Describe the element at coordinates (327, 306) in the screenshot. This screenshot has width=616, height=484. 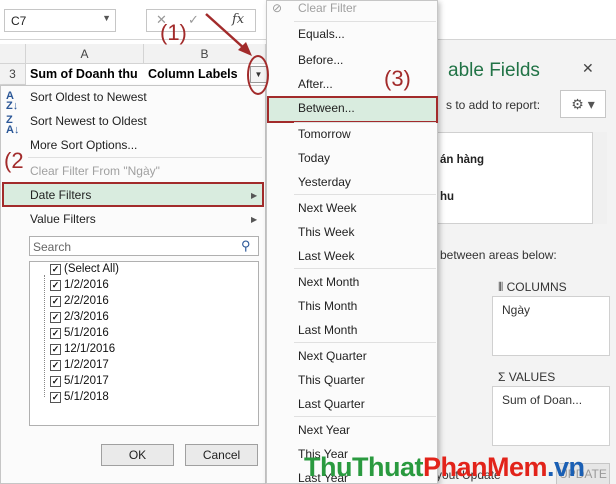
I see `submenu-this-month: This Month` at that location.